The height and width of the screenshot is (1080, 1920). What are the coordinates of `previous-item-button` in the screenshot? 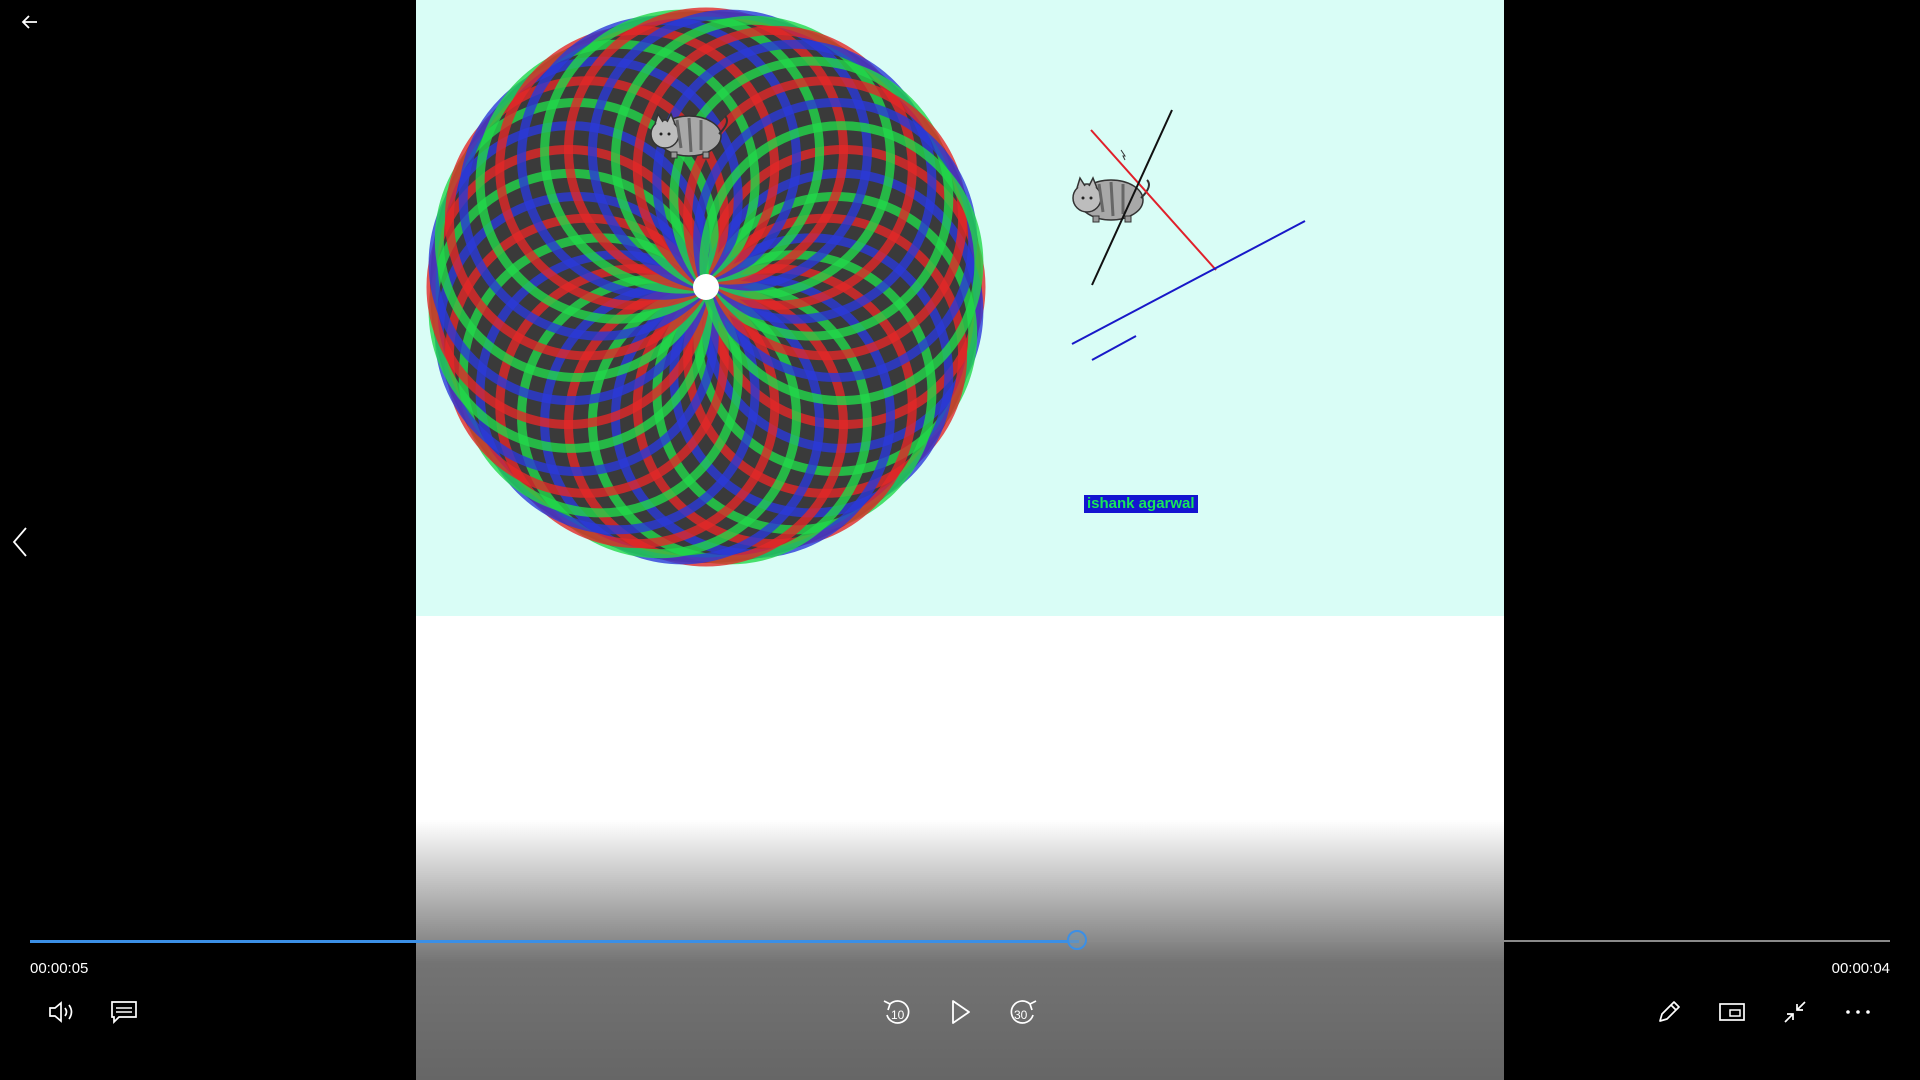 It's located at (20, 542).